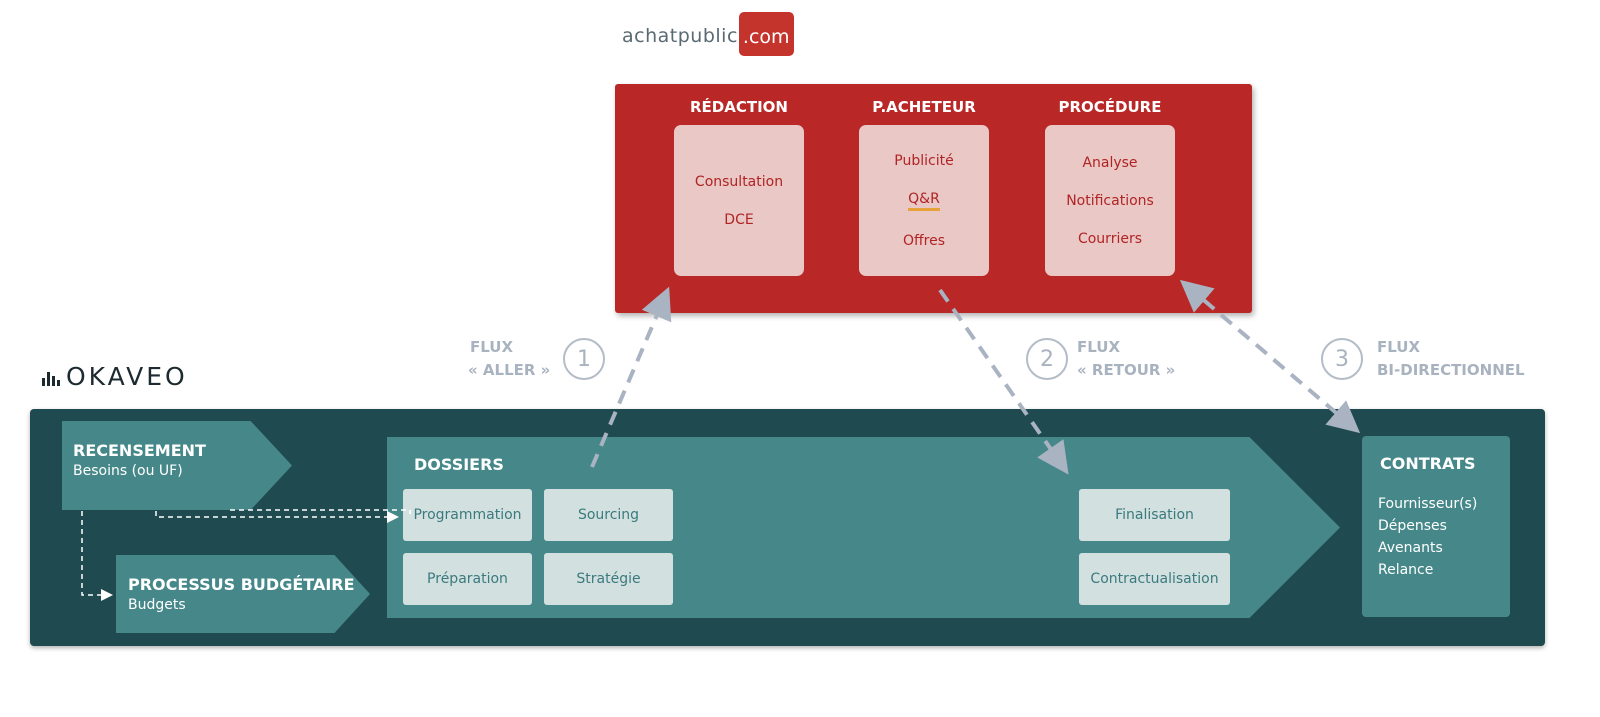 This screenshot has height=717, width=1600. I want to click on item-publicite: Publicité, so click(924, 160).